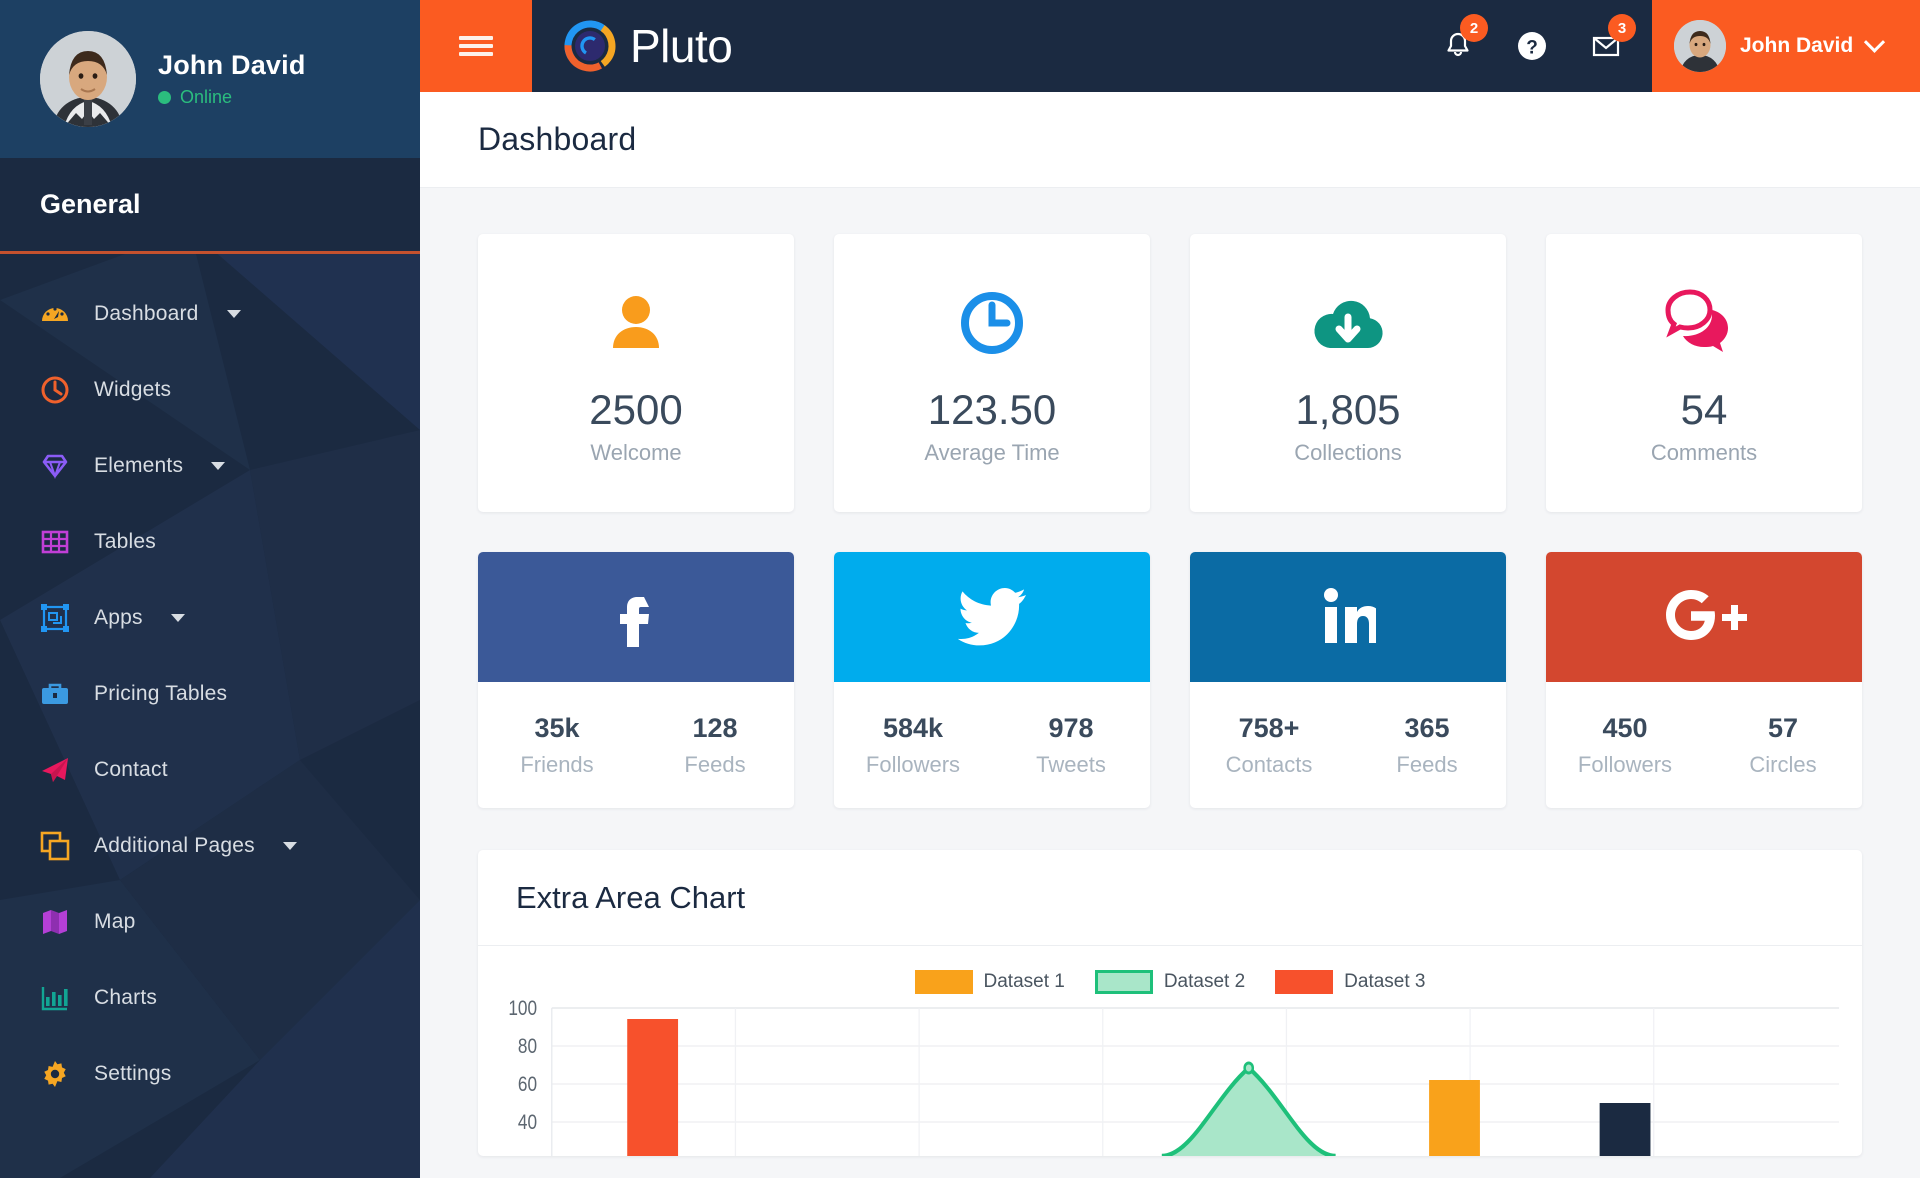 Image resolution: width=1920 pixels, height=1178 pixels. Describe the element at coordinates (992, 617) in the screenshot. I see `twitter-icon` at that location.